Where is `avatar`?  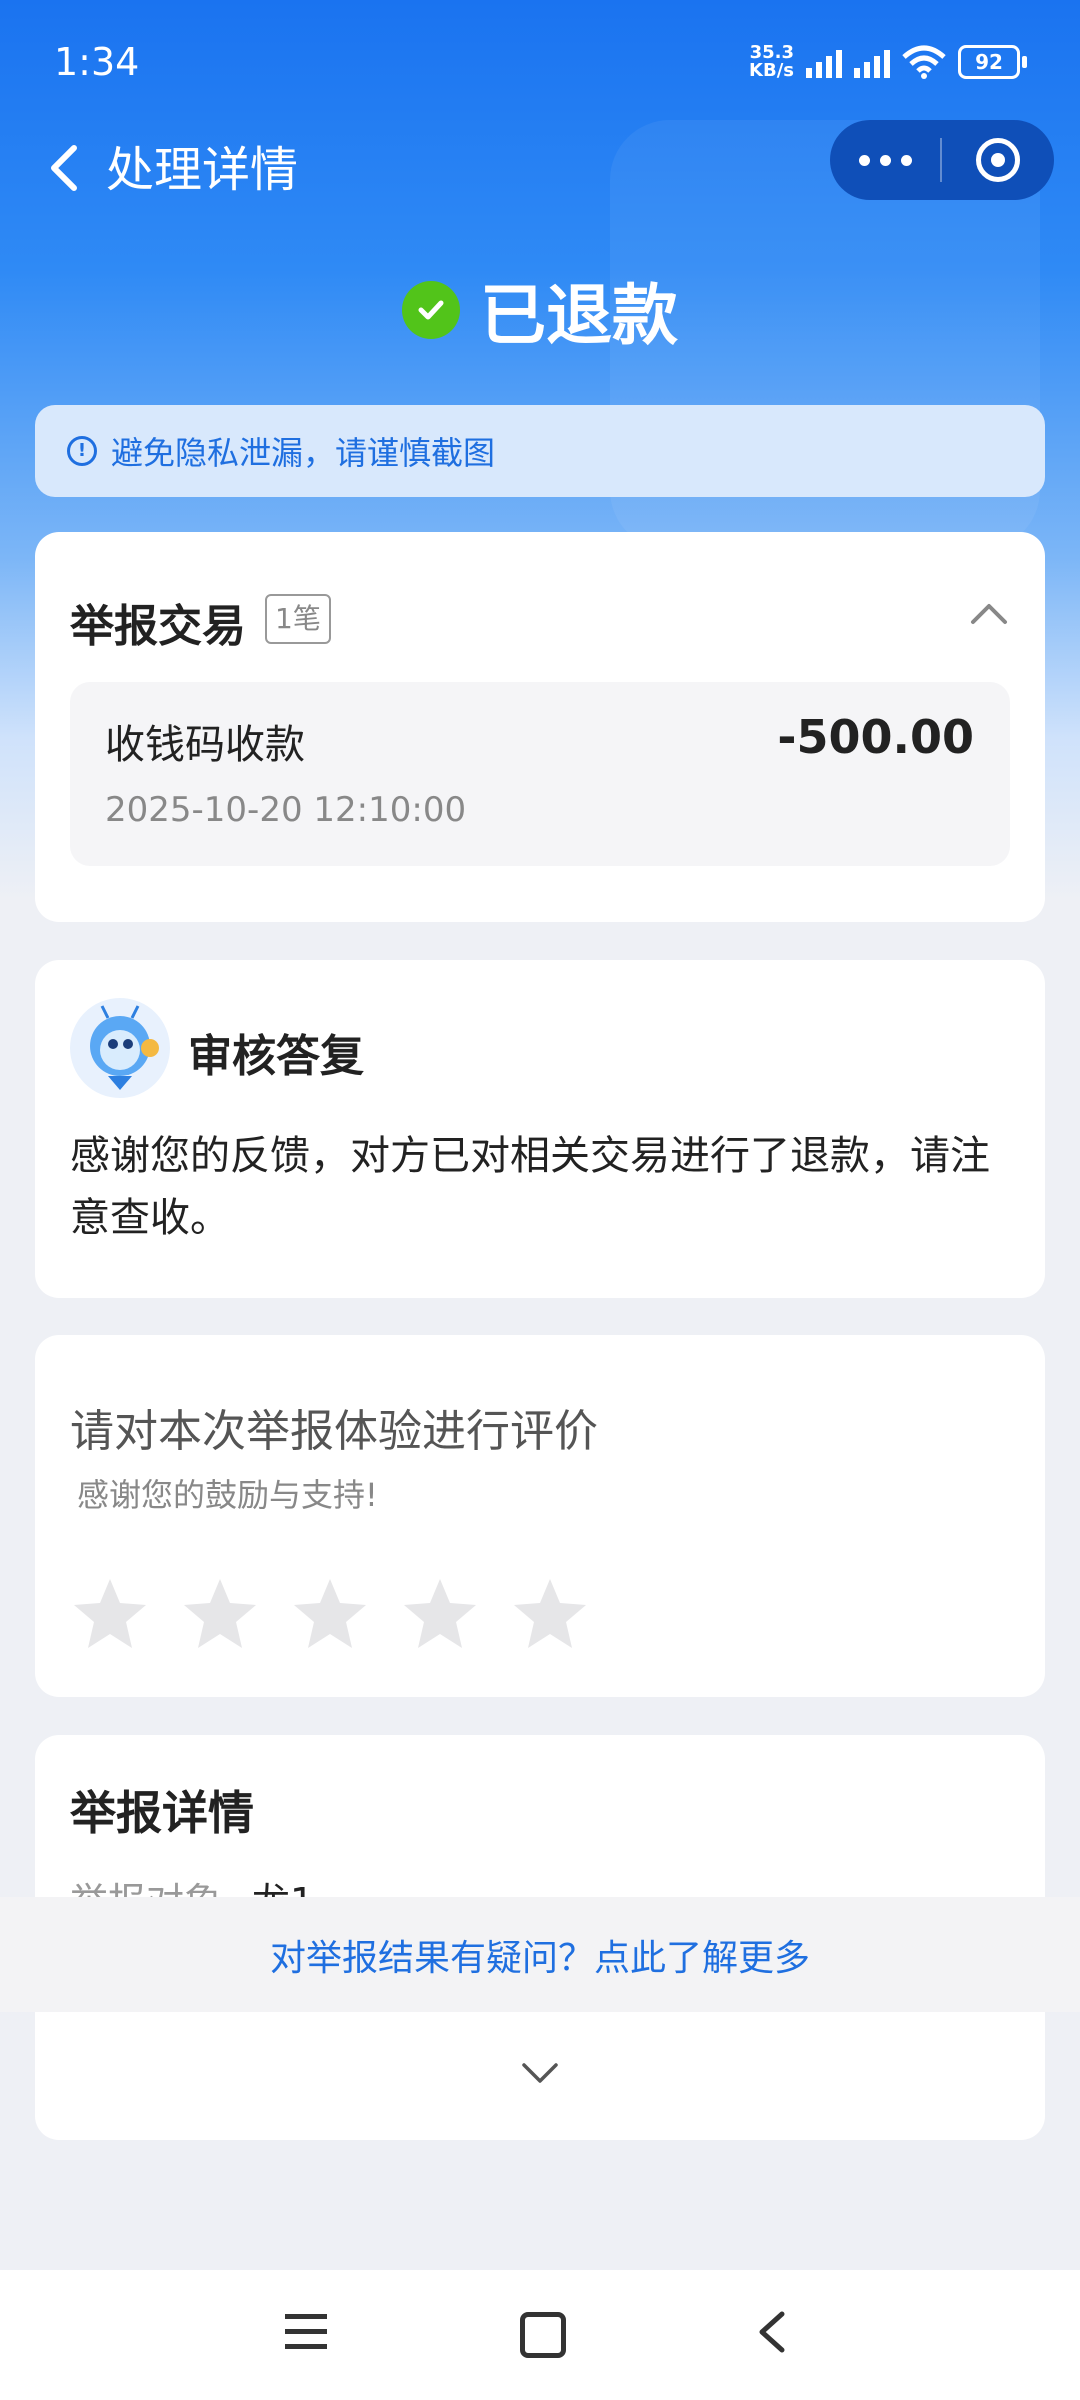 avatar is located at coordinates (120, 1048).